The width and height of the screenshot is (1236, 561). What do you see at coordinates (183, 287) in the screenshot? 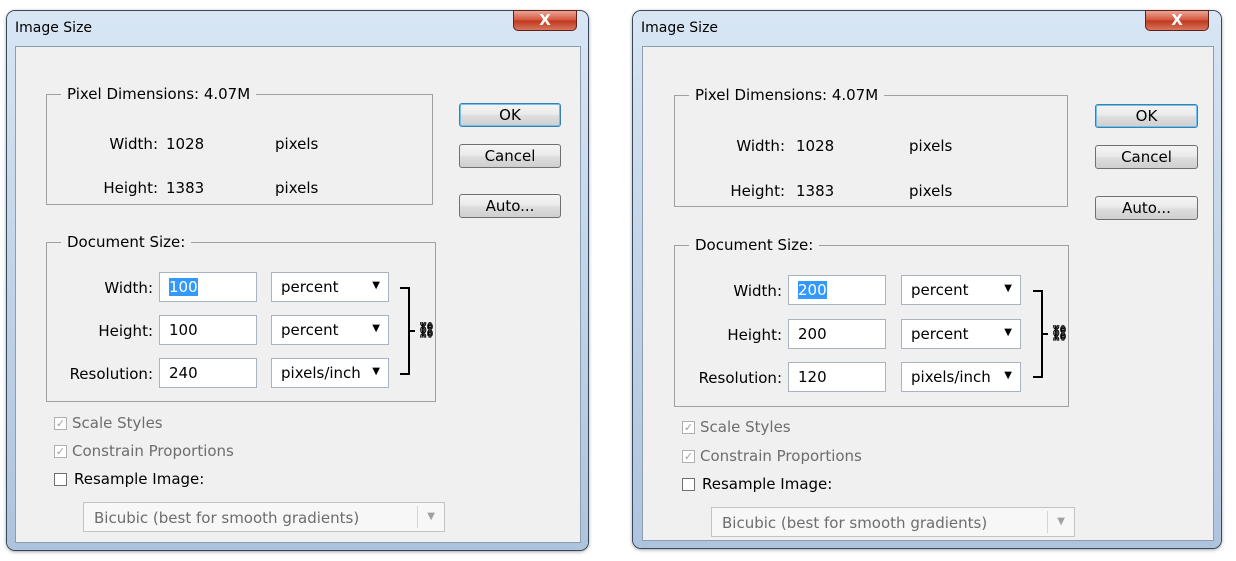
I see `doc-width-value: 100` at bounding box center [183, 287].